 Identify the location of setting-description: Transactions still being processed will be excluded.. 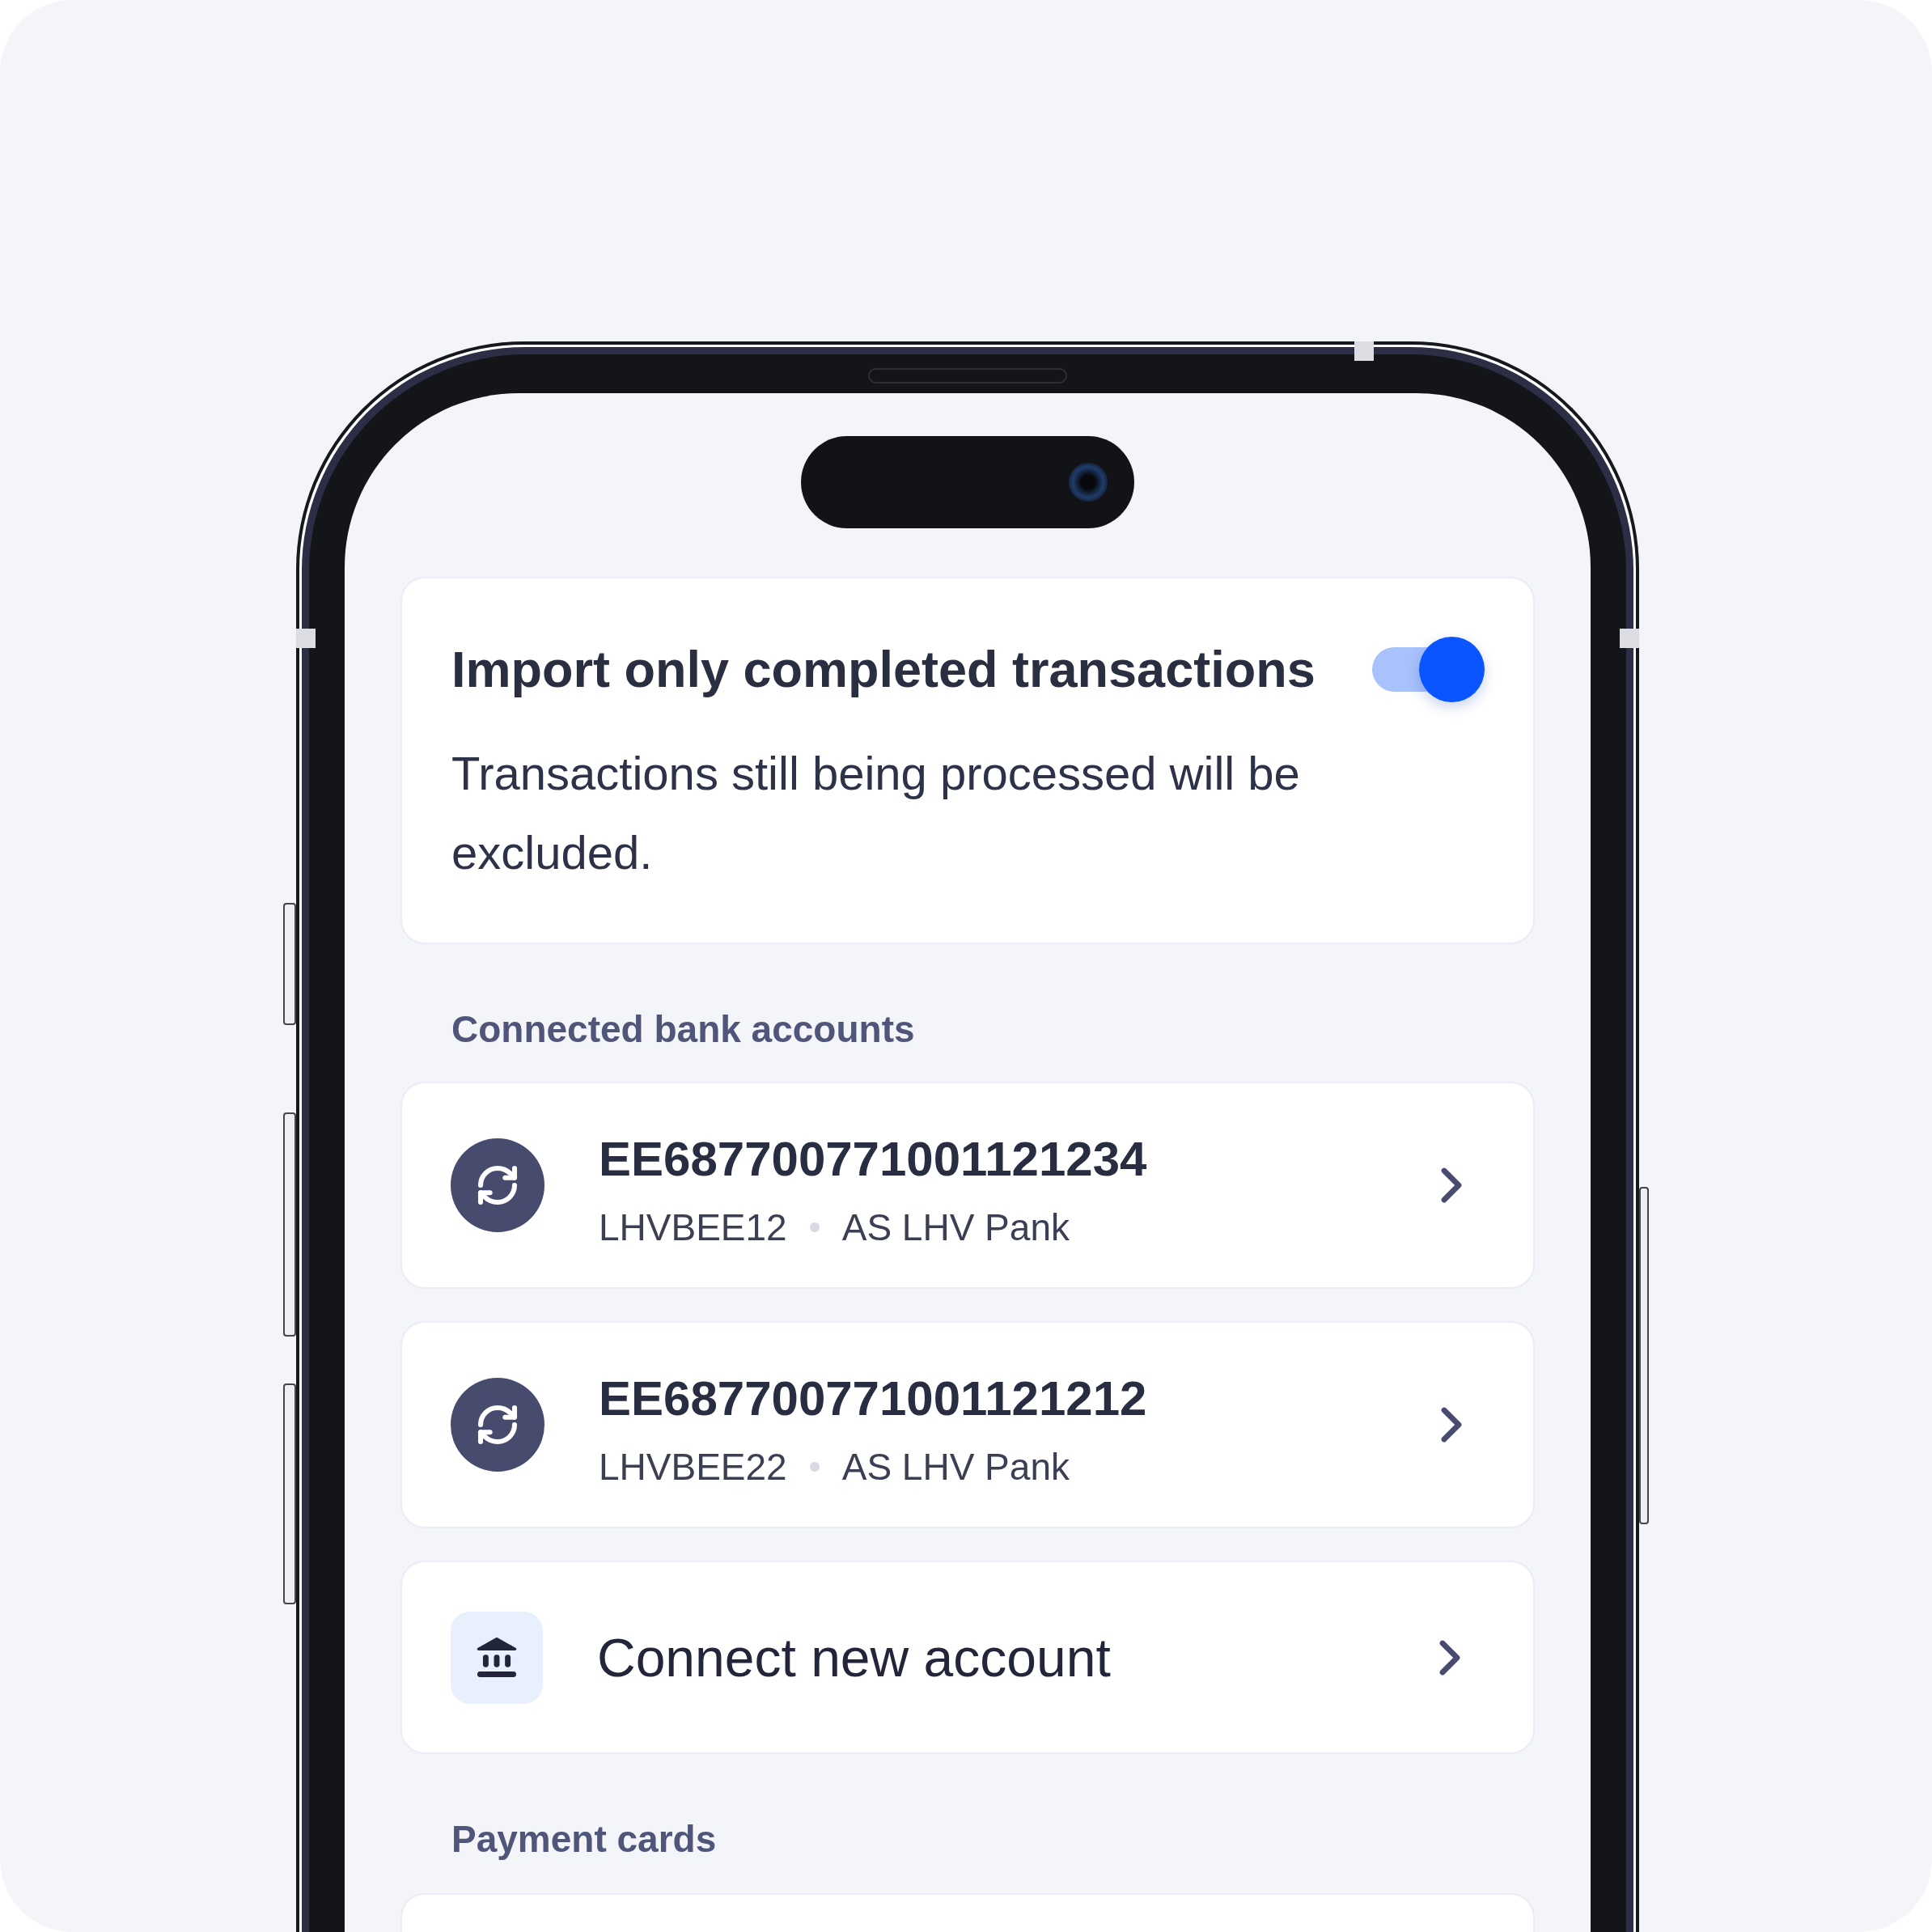
(876, 813).